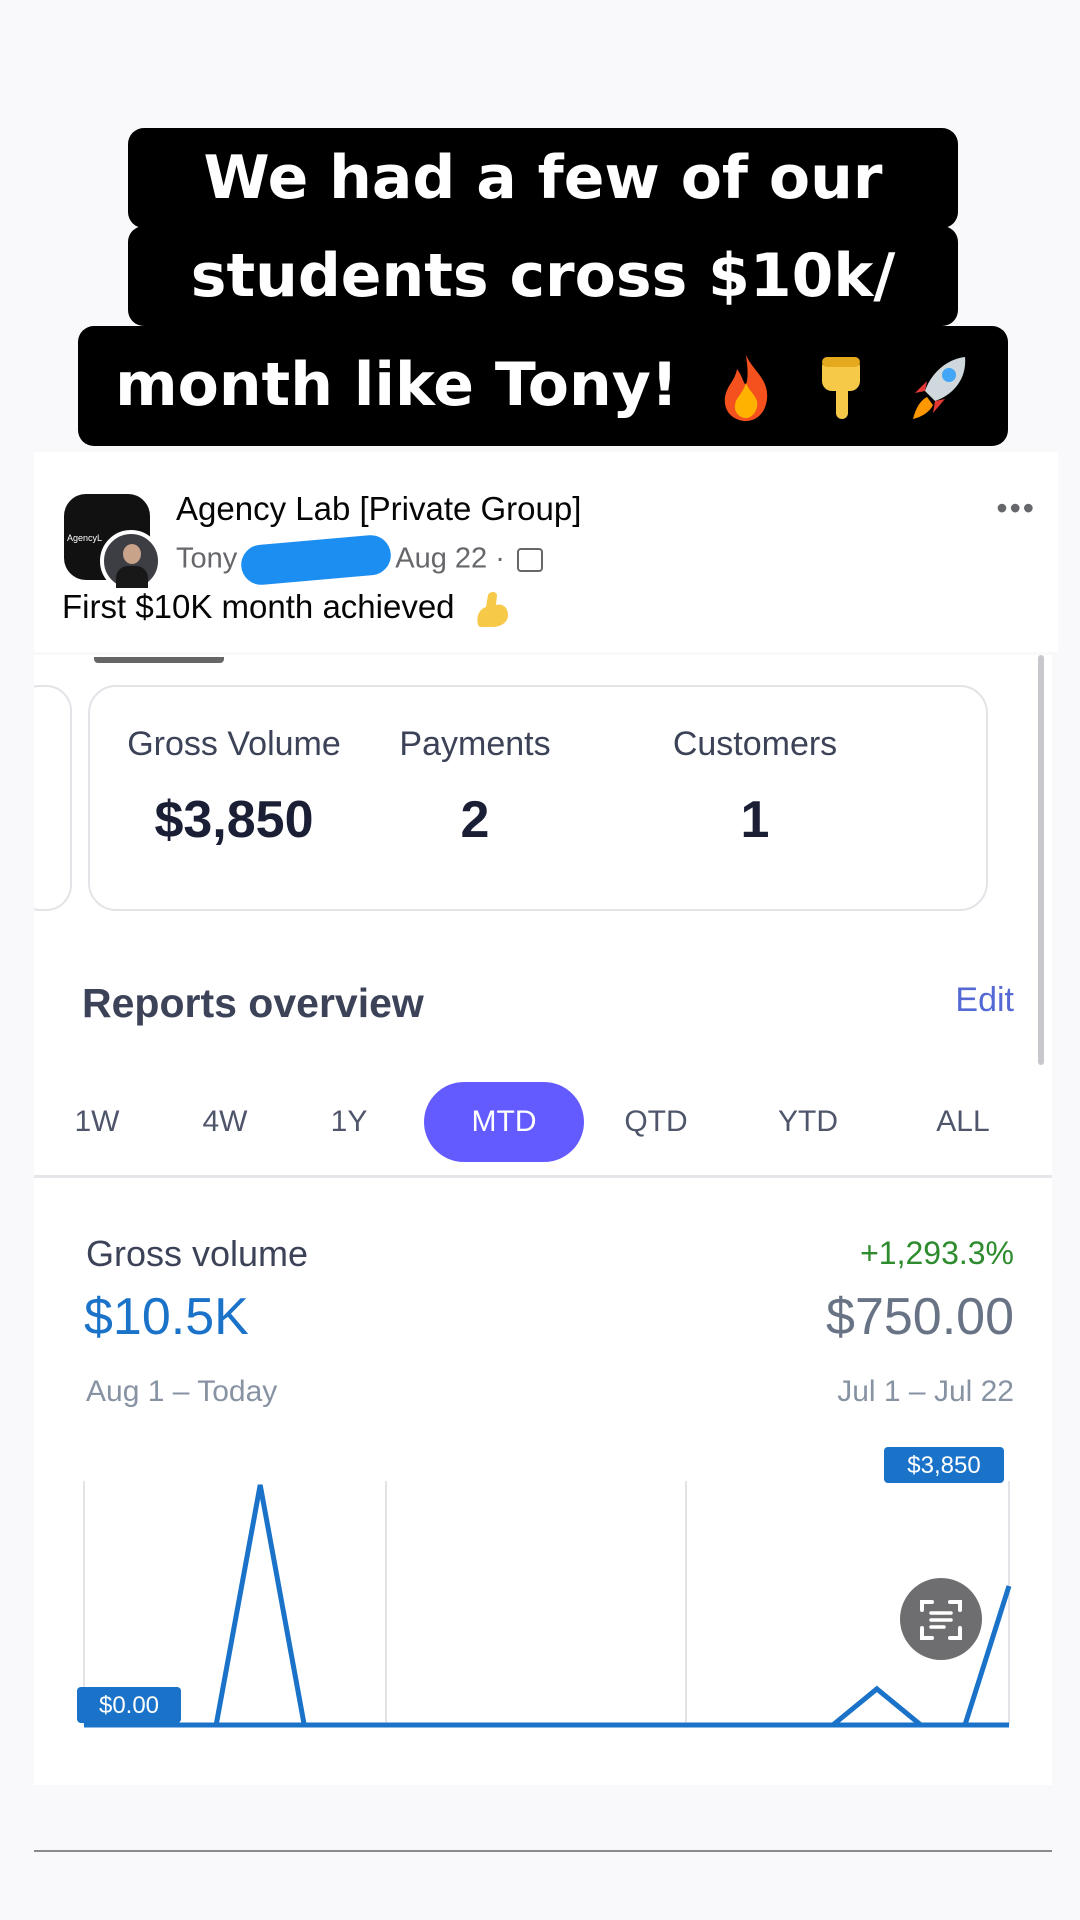 This screenshot has width=1080, height=1920. I want to click on cropped-heading-fragment, so click(159, 659).